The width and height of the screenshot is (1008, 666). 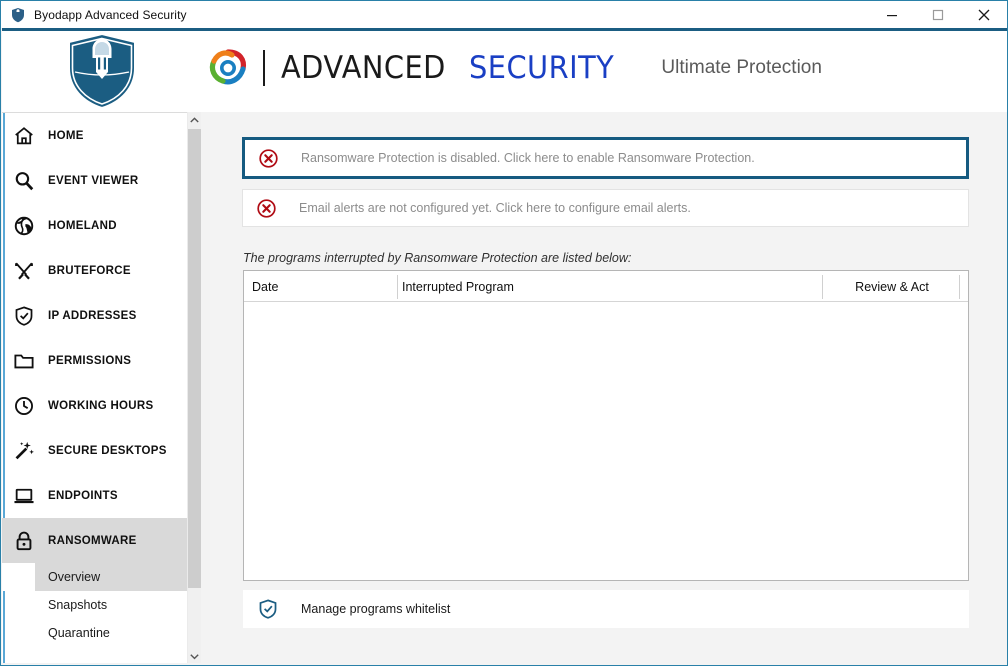 I want to click on table-header-row: Date Interrupted Program Review & Act, so click(x=606, y=286).